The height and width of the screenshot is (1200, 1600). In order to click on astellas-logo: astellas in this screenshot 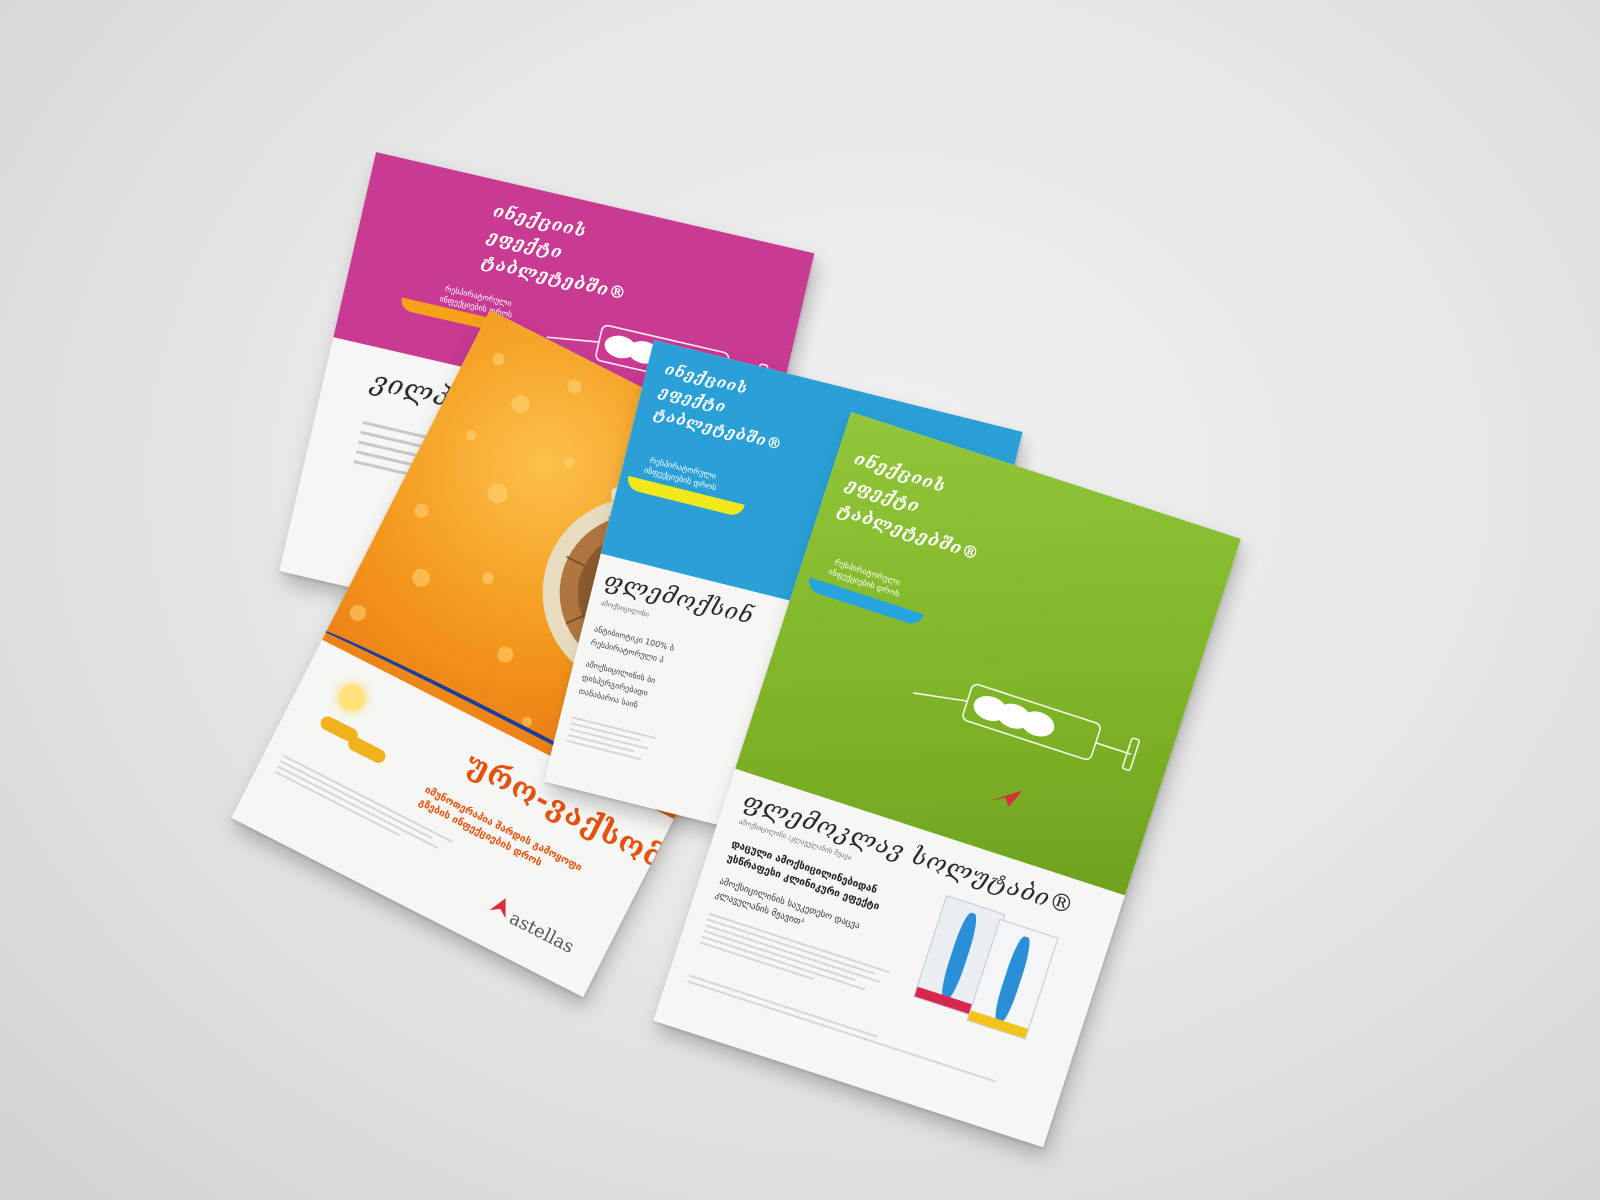, I will do `click(537, 934)`.